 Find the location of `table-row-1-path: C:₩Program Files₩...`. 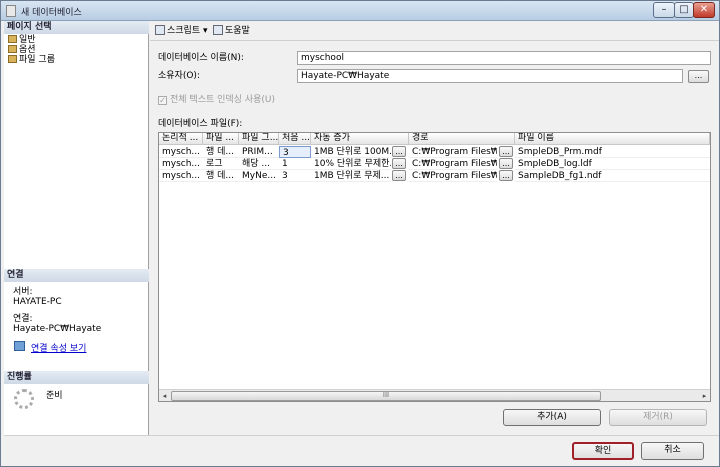

table-row-1-path: C:₩Program Files₩... is located at coordinates (453, 164).